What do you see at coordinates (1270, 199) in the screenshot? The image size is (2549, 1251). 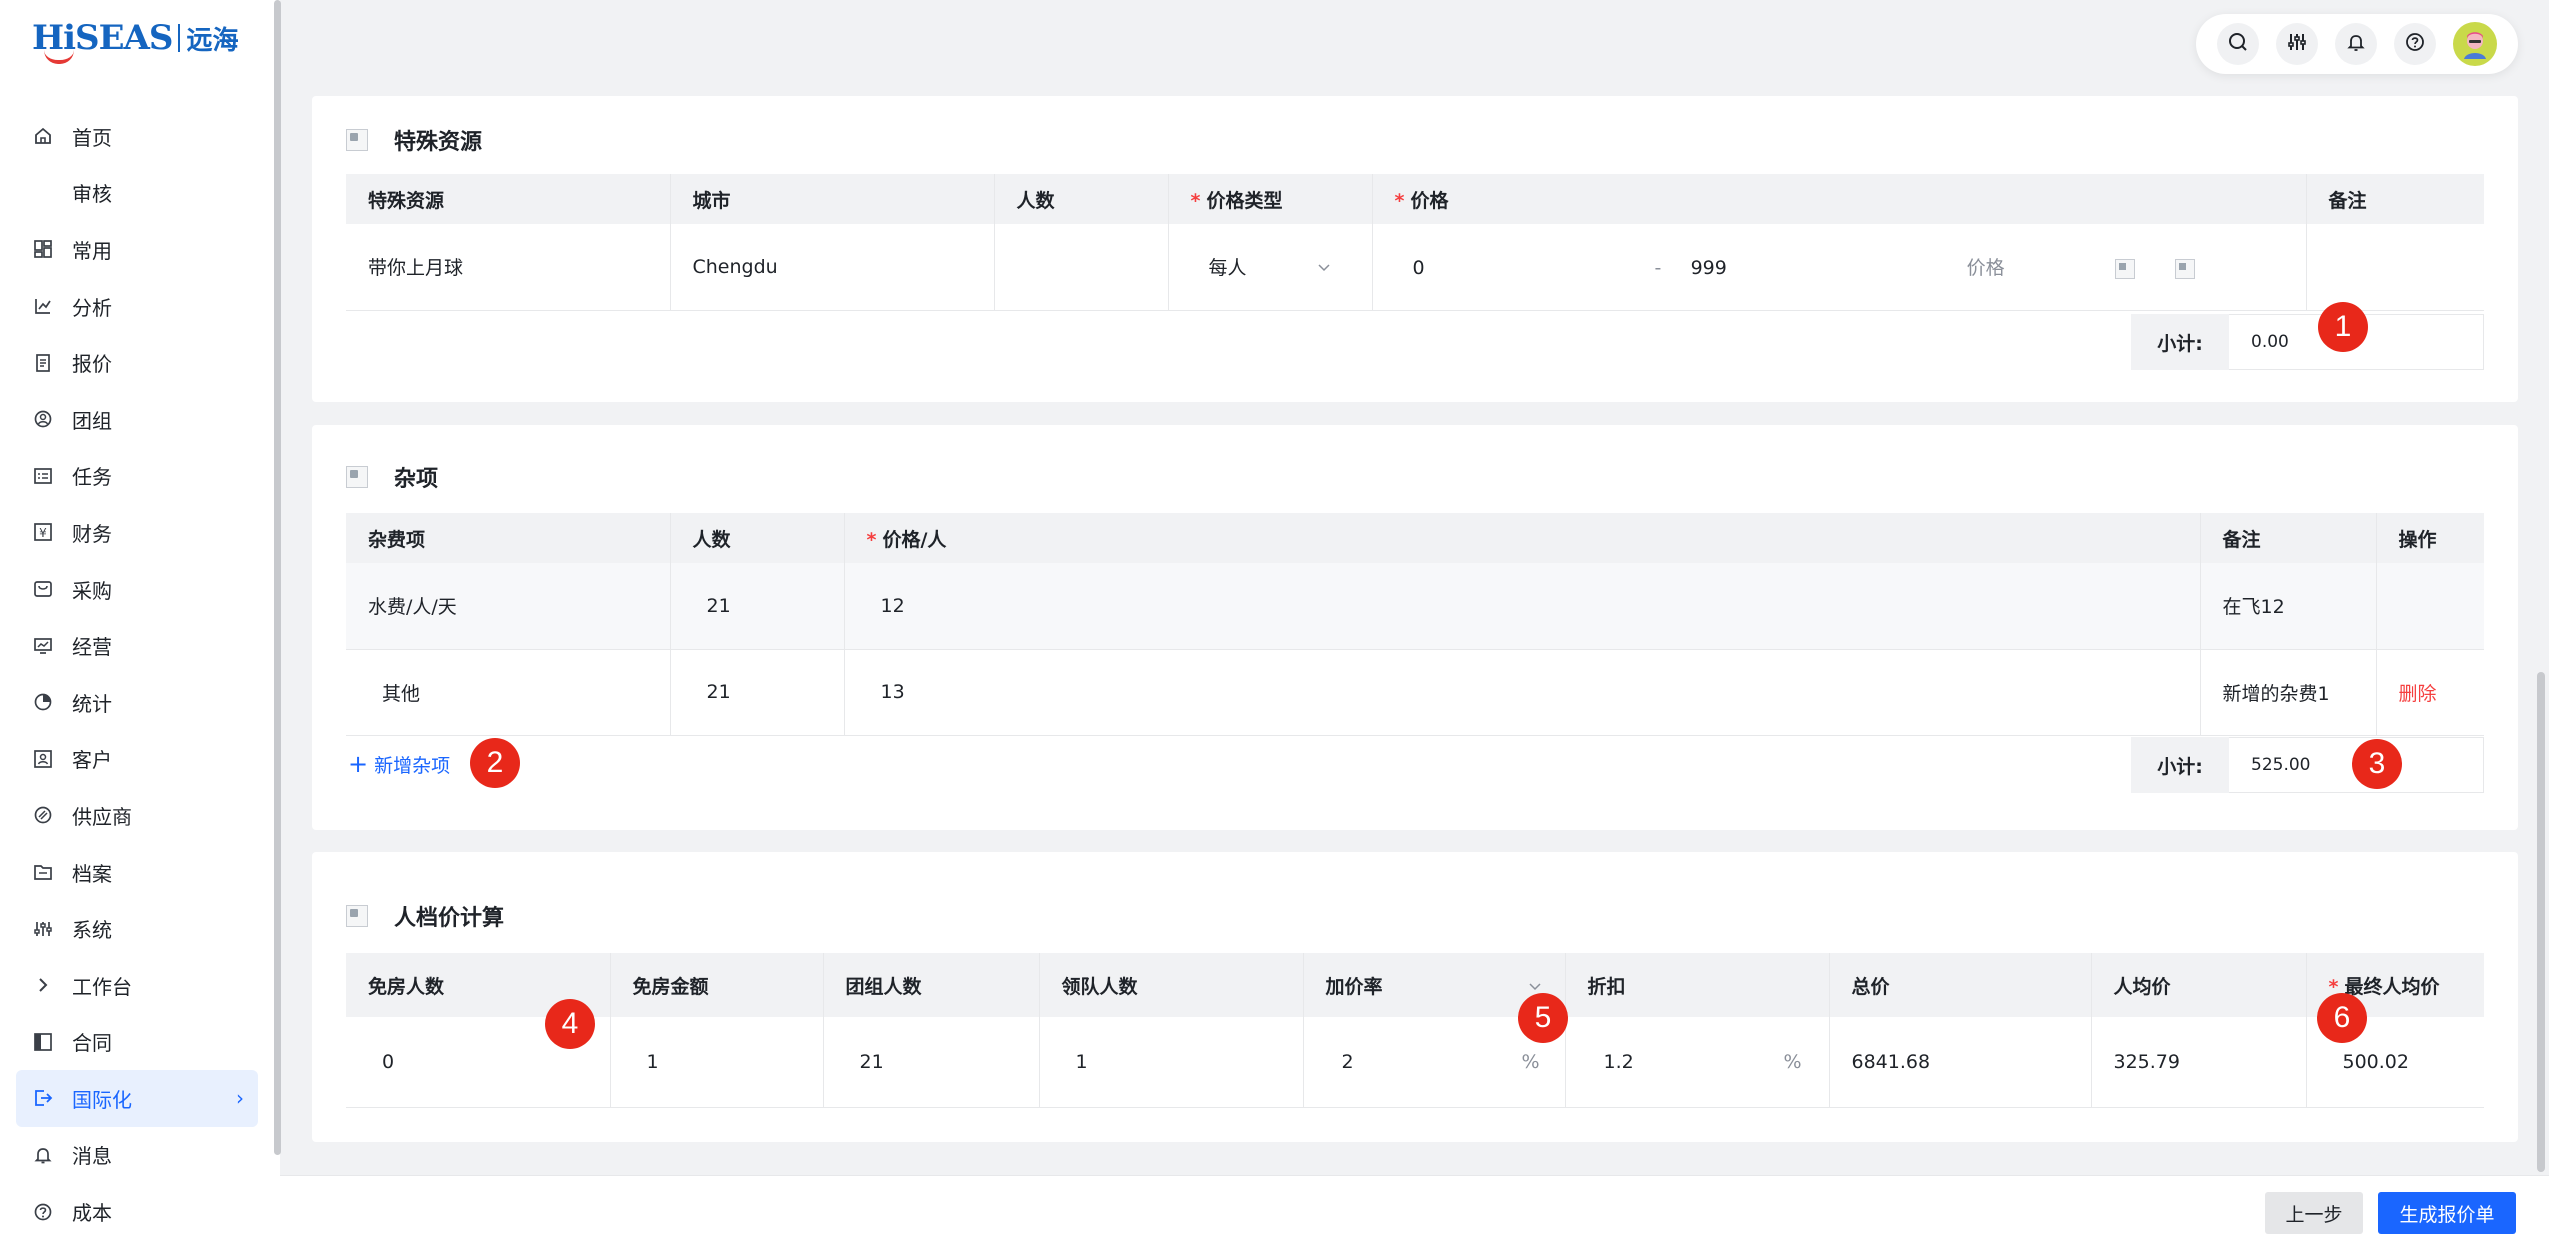 I see `col-header-price-type: * 价格类型` at bounding box center [1270, 199].